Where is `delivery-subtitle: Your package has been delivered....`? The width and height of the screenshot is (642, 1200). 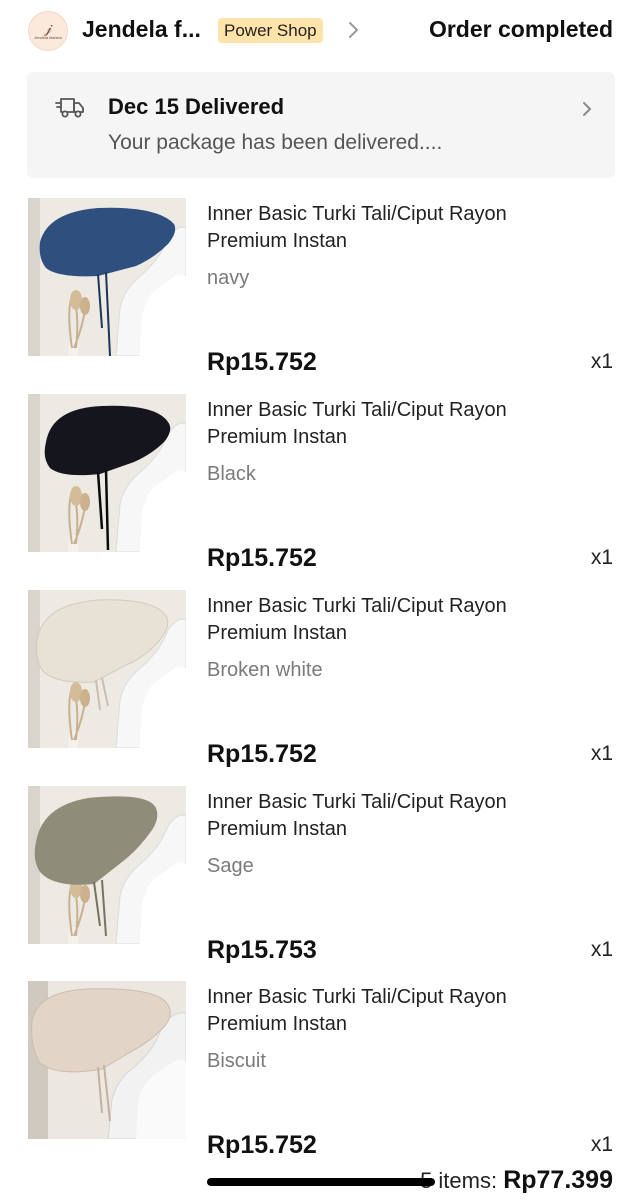
delivery-subtitle: Your package has been delivered.... is located at coordinates (275, 142).